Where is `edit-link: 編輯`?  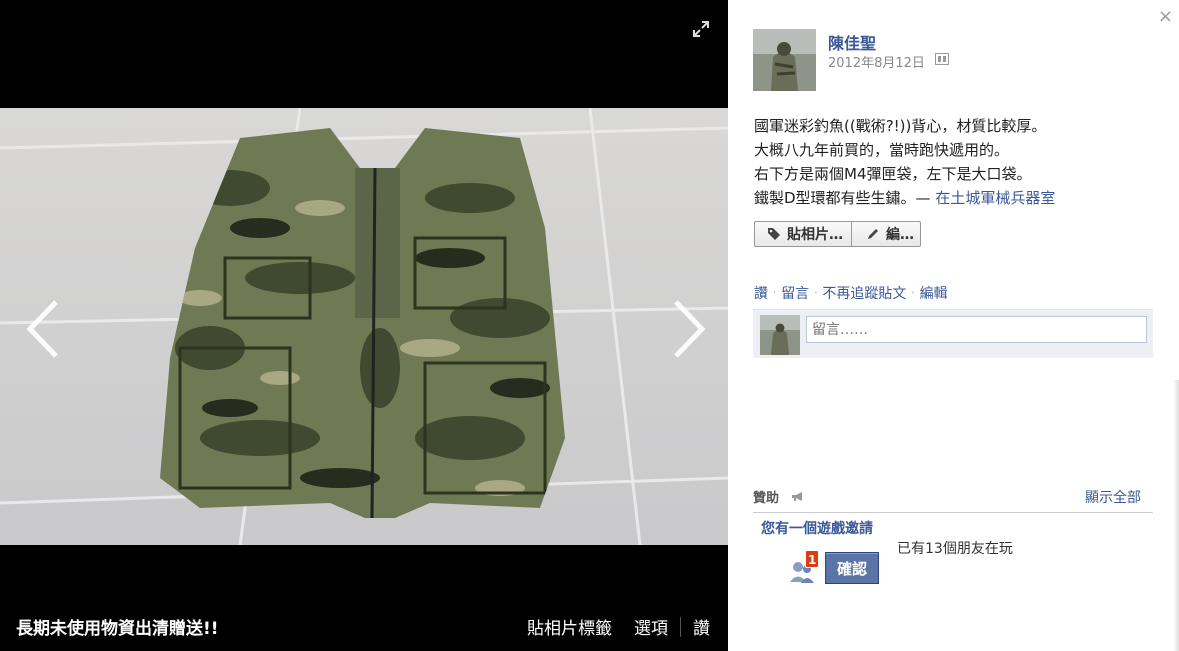 edit-link: 編輯 is located at coordinates (934, 293).